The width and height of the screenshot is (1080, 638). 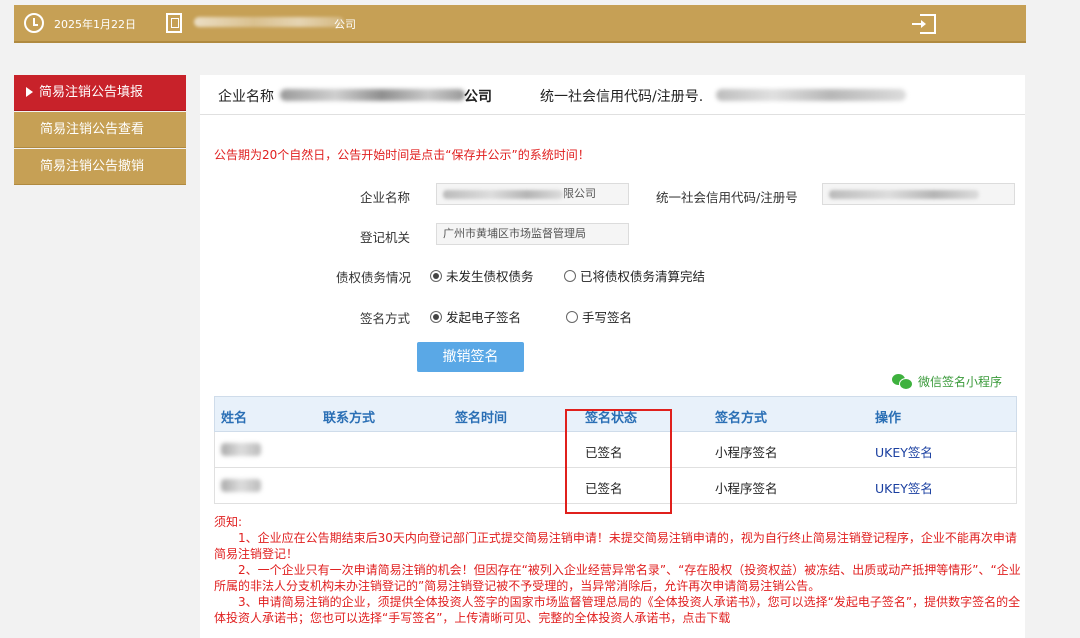 I want to click on sidebar-item-fill-announcement: 简易注销公告填报, so click(x=100, y=93).